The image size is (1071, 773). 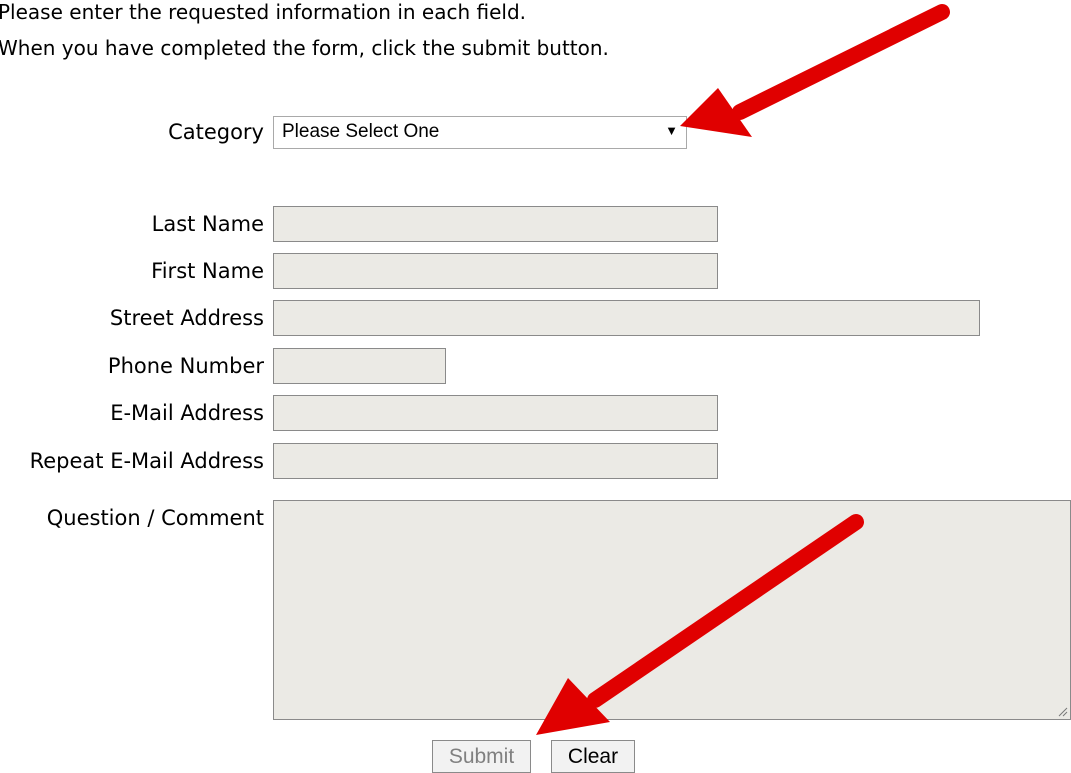 What do you see at coordinates (815, 70) in the screenshot?
I see `arrow-to-category-icon` at bounding box center [815, 70].